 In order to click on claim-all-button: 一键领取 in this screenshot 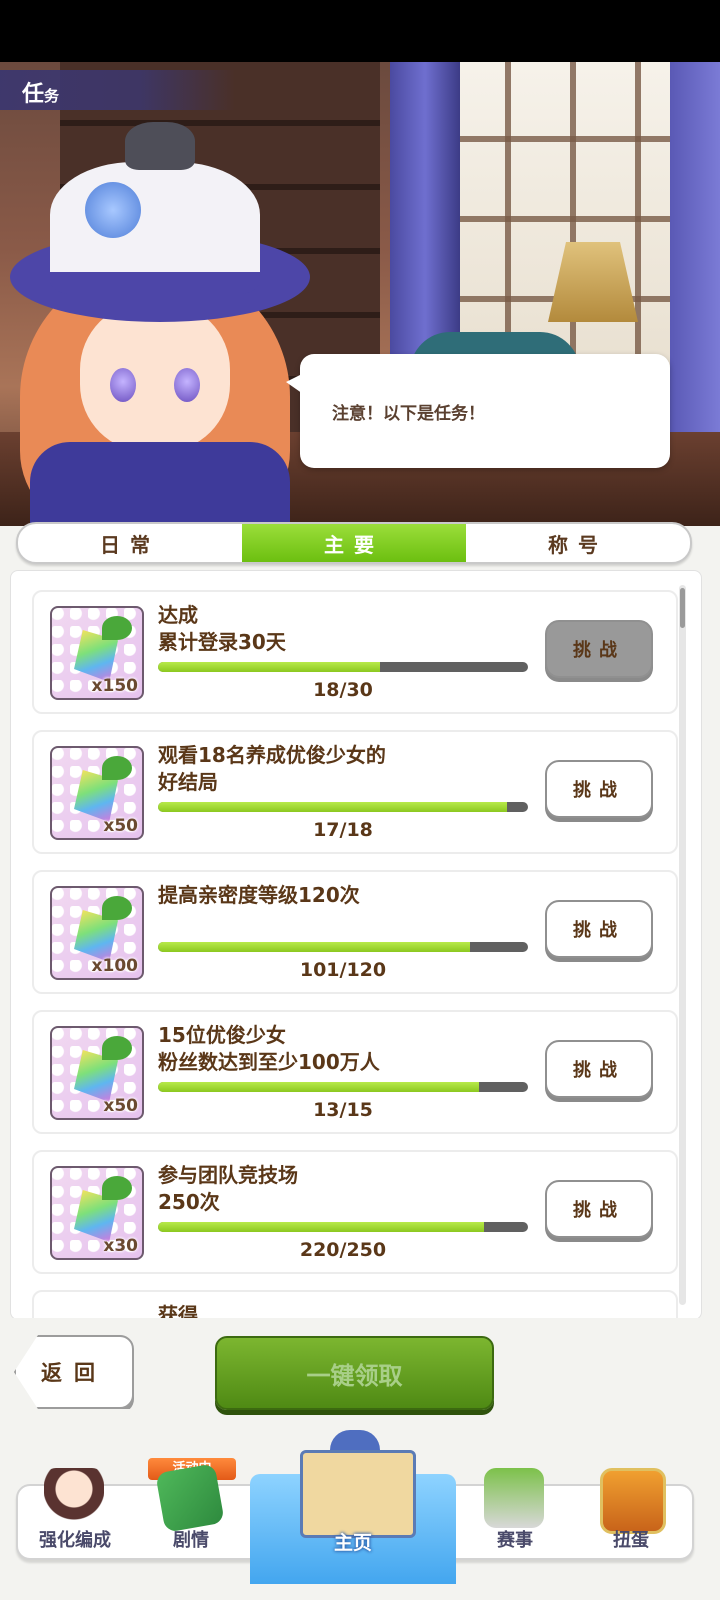, I will do `click(354, 1373)`.